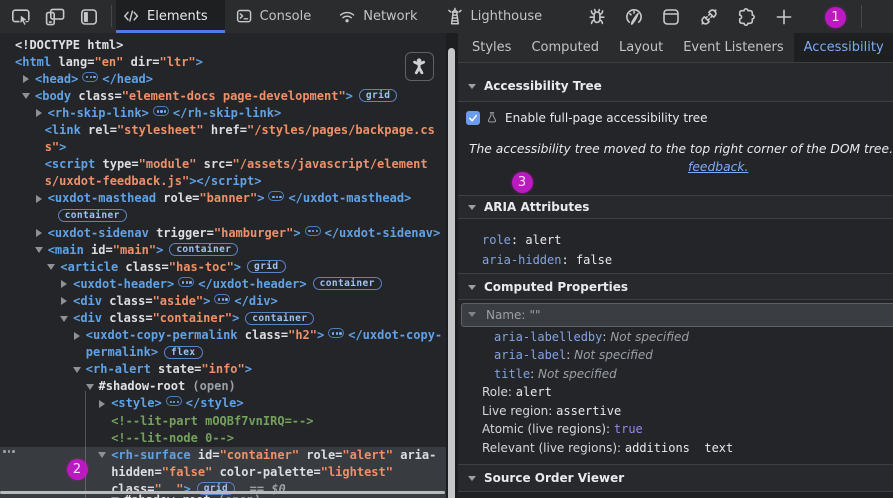 The width and height of the screenshot is (893, 498). What do you see at coordinates (451, 273) in the screenshot?
I see `vertical-scrollbar` at bounding box center [451, 273].